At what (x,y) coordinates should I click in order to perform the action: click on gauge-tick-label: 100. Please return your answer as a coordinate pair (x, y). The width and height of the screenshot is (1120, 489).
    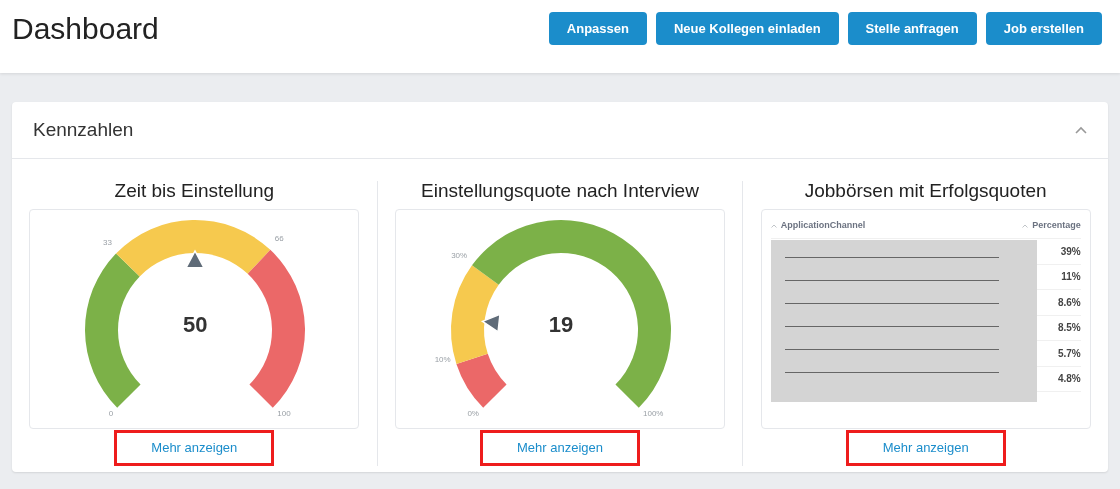
    Looking at the image, I should click on (284, 414).